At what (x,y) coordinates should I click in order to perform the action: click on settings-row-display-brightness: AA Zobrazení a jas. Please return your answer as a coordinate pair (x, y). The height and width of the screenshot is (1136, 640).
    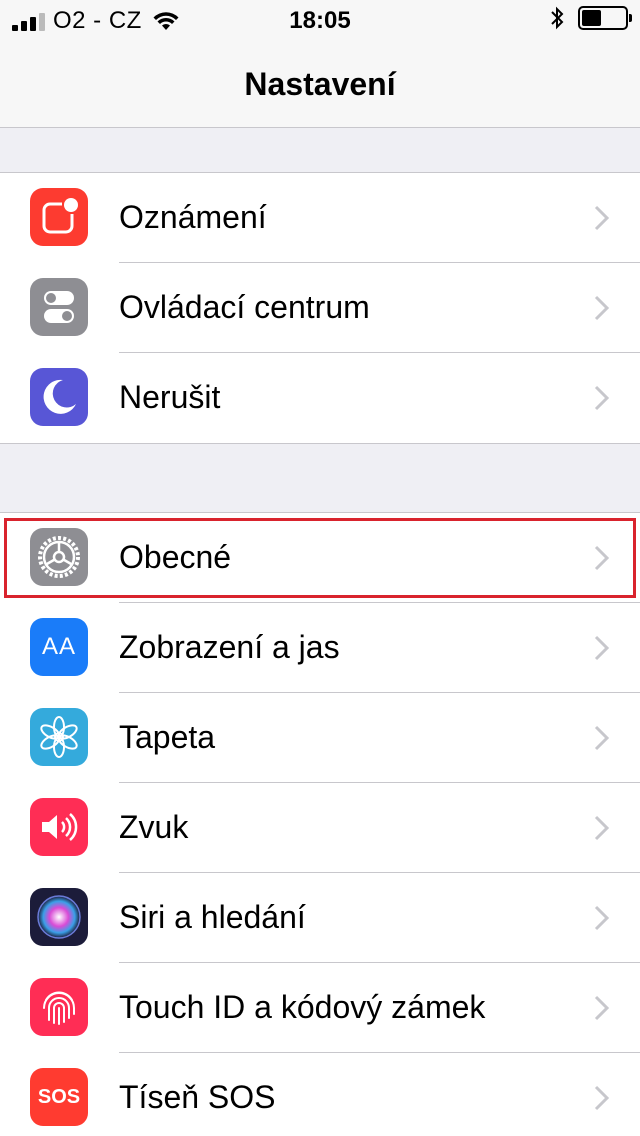
    Looking at the image, I should click on (320, 648).